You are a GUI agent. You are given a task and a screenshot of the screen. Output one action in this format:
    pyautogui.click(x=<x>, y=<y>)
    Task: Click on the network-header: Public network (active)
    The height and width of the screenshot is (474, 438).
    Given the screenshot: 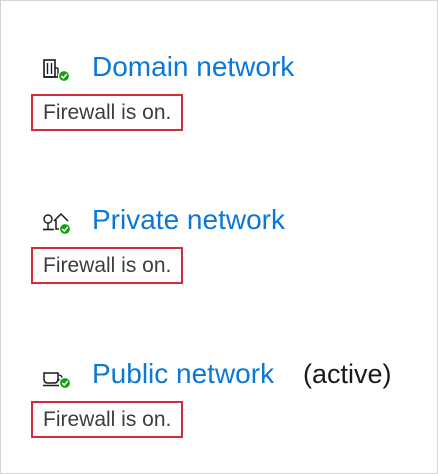 What is the action you would take?
    pyautogui.click(x=219, y=376)
    